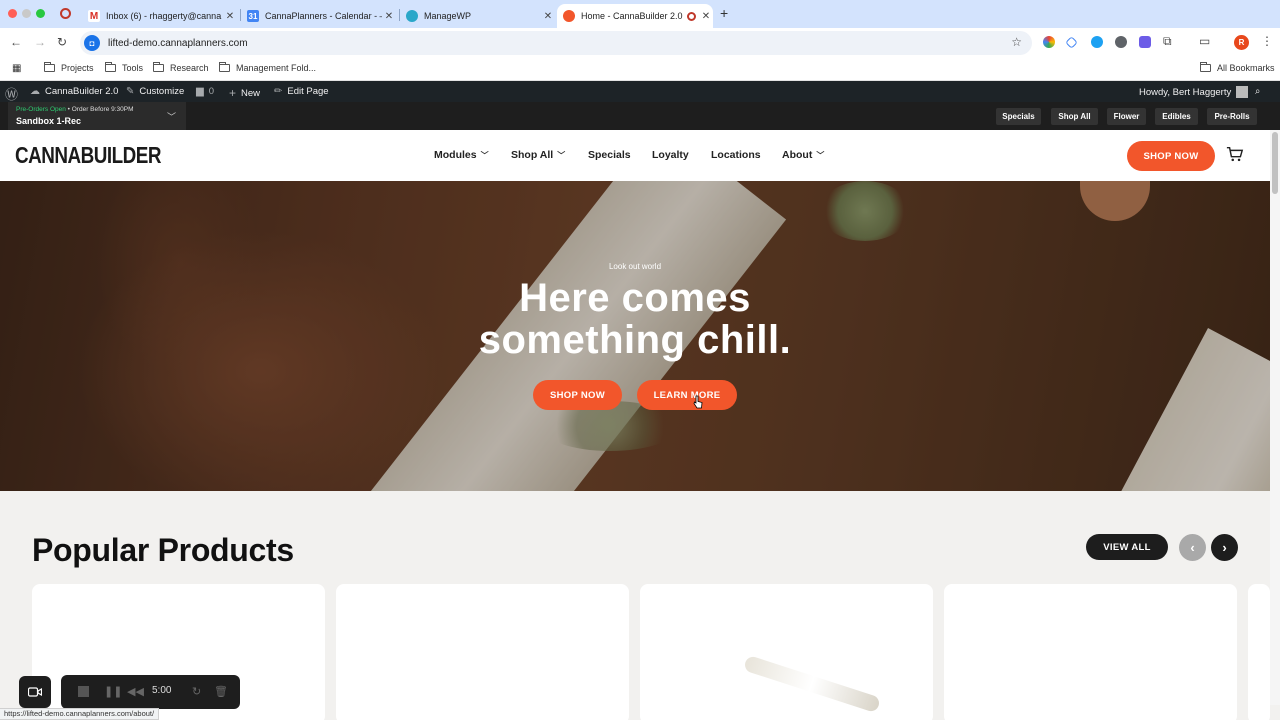 This screenshot has height=720, width=1280. Describe the element at coordinates (221, 691) in the screenshot. I see `trash-icon: 🗑` at that location.